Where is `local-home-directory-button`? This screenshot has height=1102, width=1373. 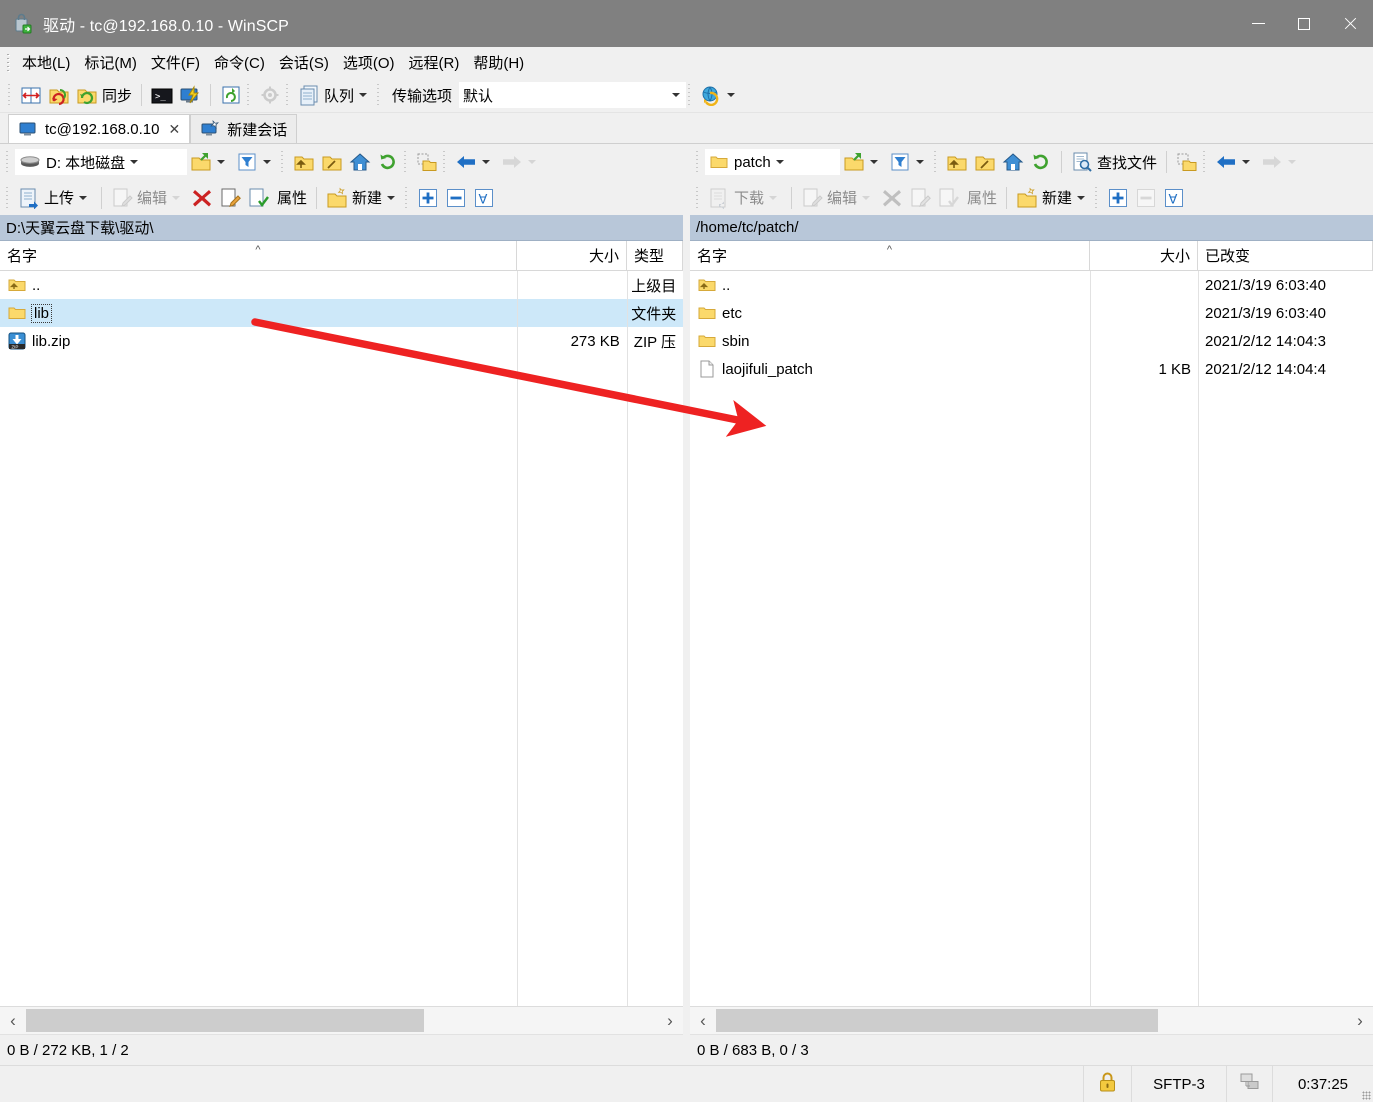 local-home-directory-button is located at coordinates (360, 162).